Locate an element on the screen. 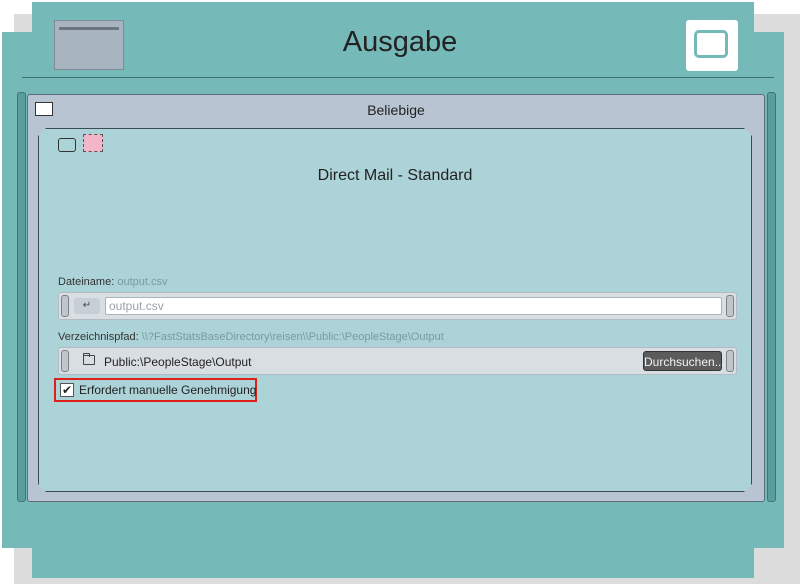 This screenshot has height=585, width=800. page-title: Ausgabe is located at coordinates (400, 42).